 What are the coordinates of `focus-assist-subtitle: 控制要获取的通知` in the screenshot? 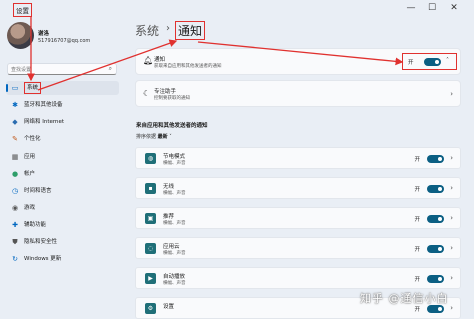 It's located at (172, 98).